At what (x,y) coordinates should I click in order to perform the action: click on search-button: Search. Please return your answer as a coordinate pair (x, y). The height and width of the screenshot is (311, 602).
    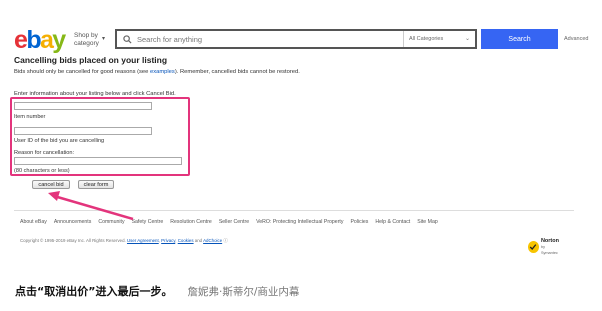
    Looking at the image, I should click on (519, 39).